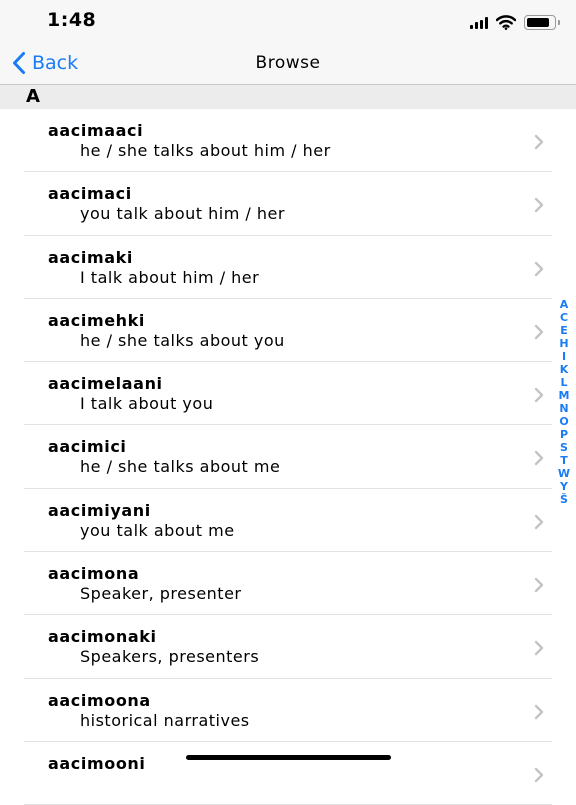 This screenshot has height=805, width=576. I want to click on index-letter: M, so click(564, 395).